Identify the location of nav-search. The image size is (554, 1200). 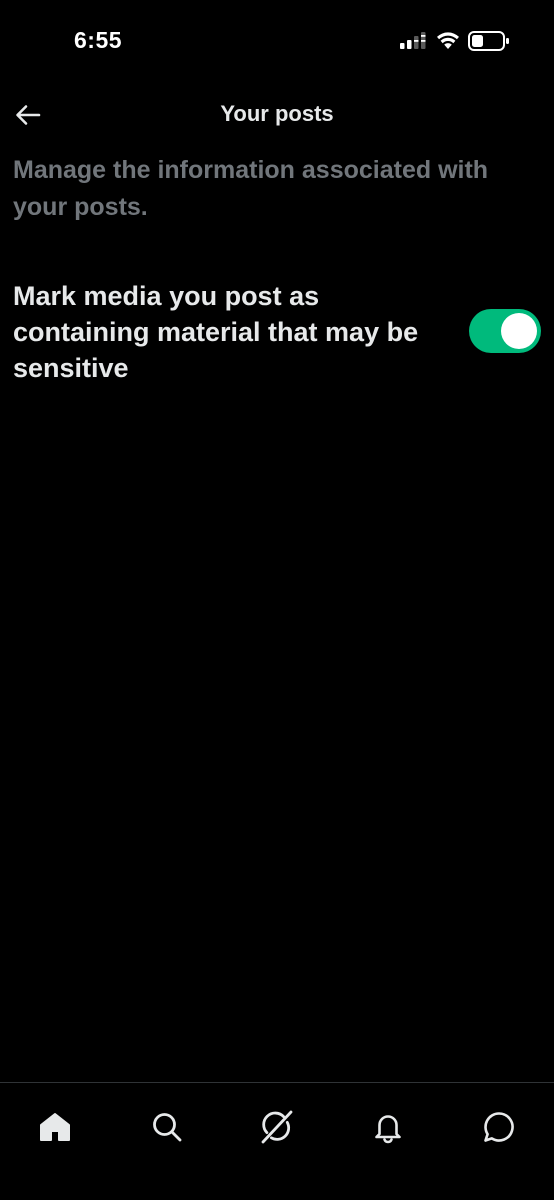
(167, 1127).